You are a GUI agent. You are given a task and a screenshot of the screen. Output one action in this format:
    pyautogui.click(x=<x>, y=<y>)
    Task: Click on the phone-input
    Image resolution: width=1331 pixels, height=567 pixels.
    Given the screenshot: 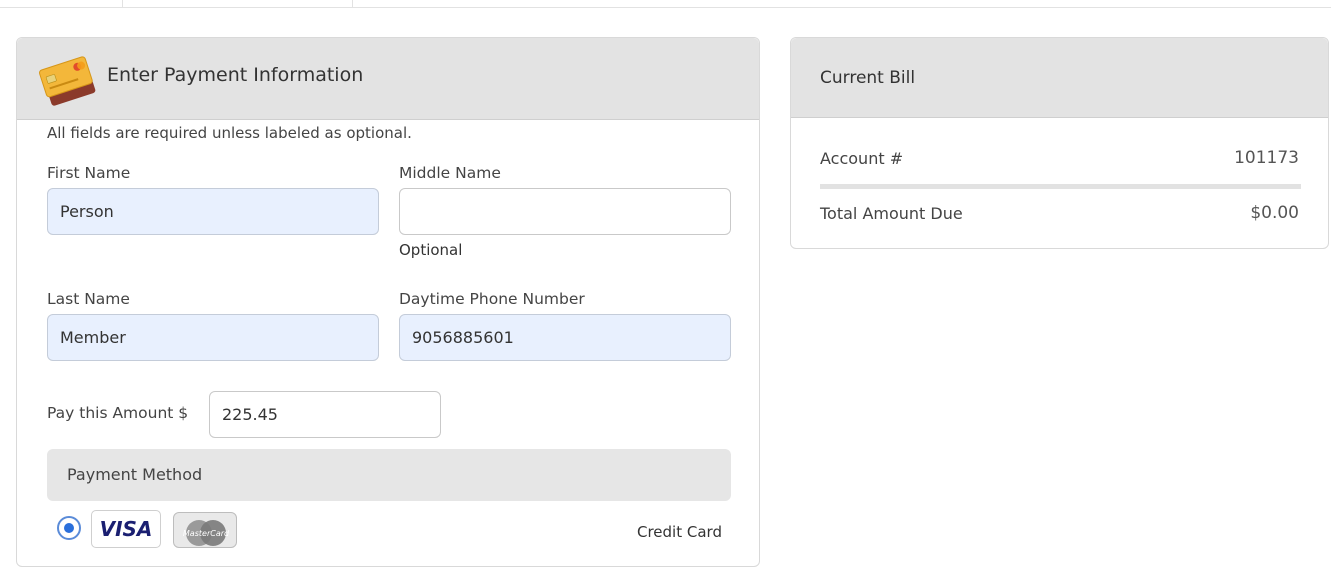 What is the action you would take?
    pyautogui.click(x=565, y=337)
    